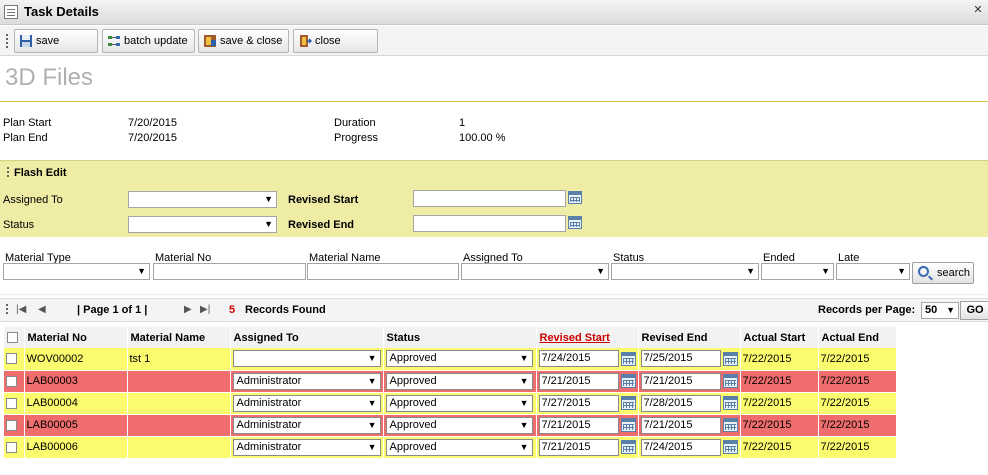 Image resolution: width=988 pixels, height=475 pixels. I want to click on prev-page-icon: ◀, so click(42, 309).